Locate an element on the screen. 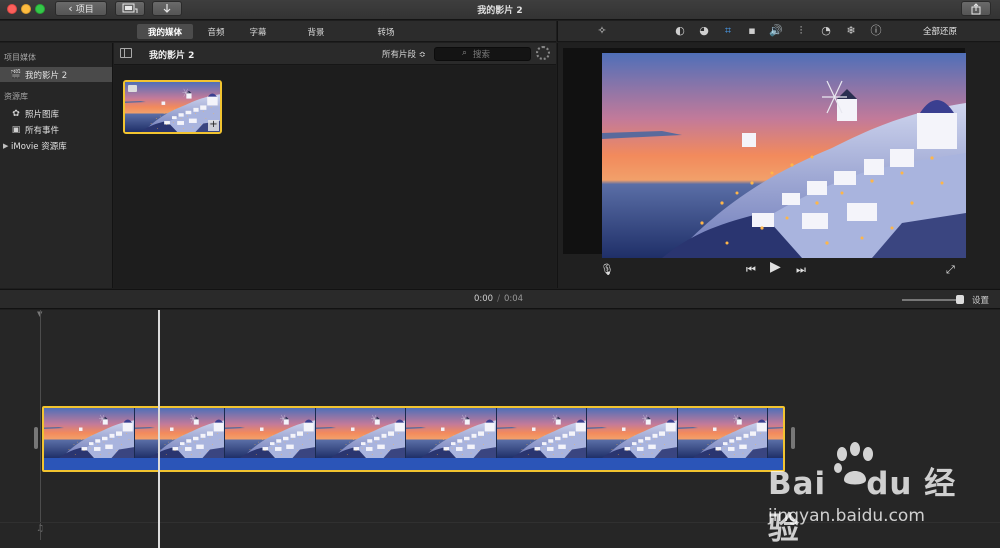  timeline-header: 0:00/0:04 设置 is located at coordinates (500, 299).